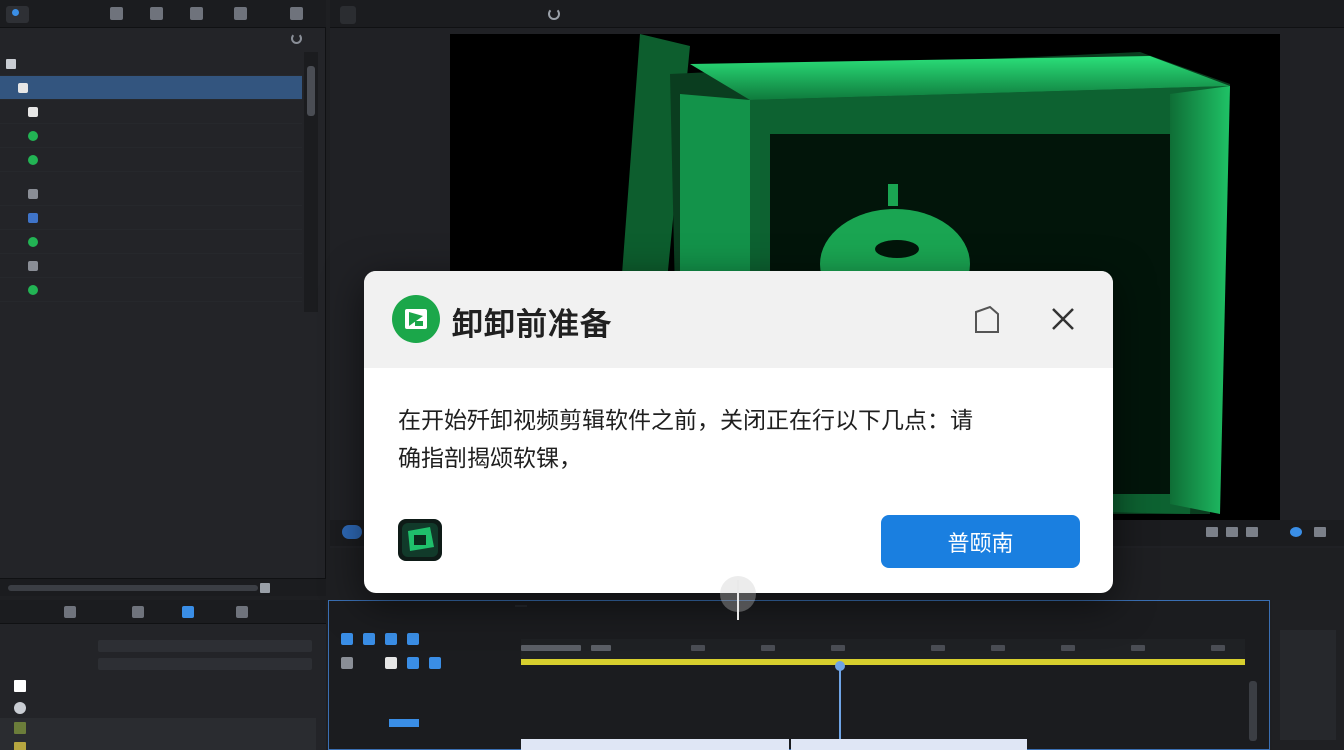 This screenshot has width=1344, height=750. I want to click on maximize-icon, so click(987, 319).